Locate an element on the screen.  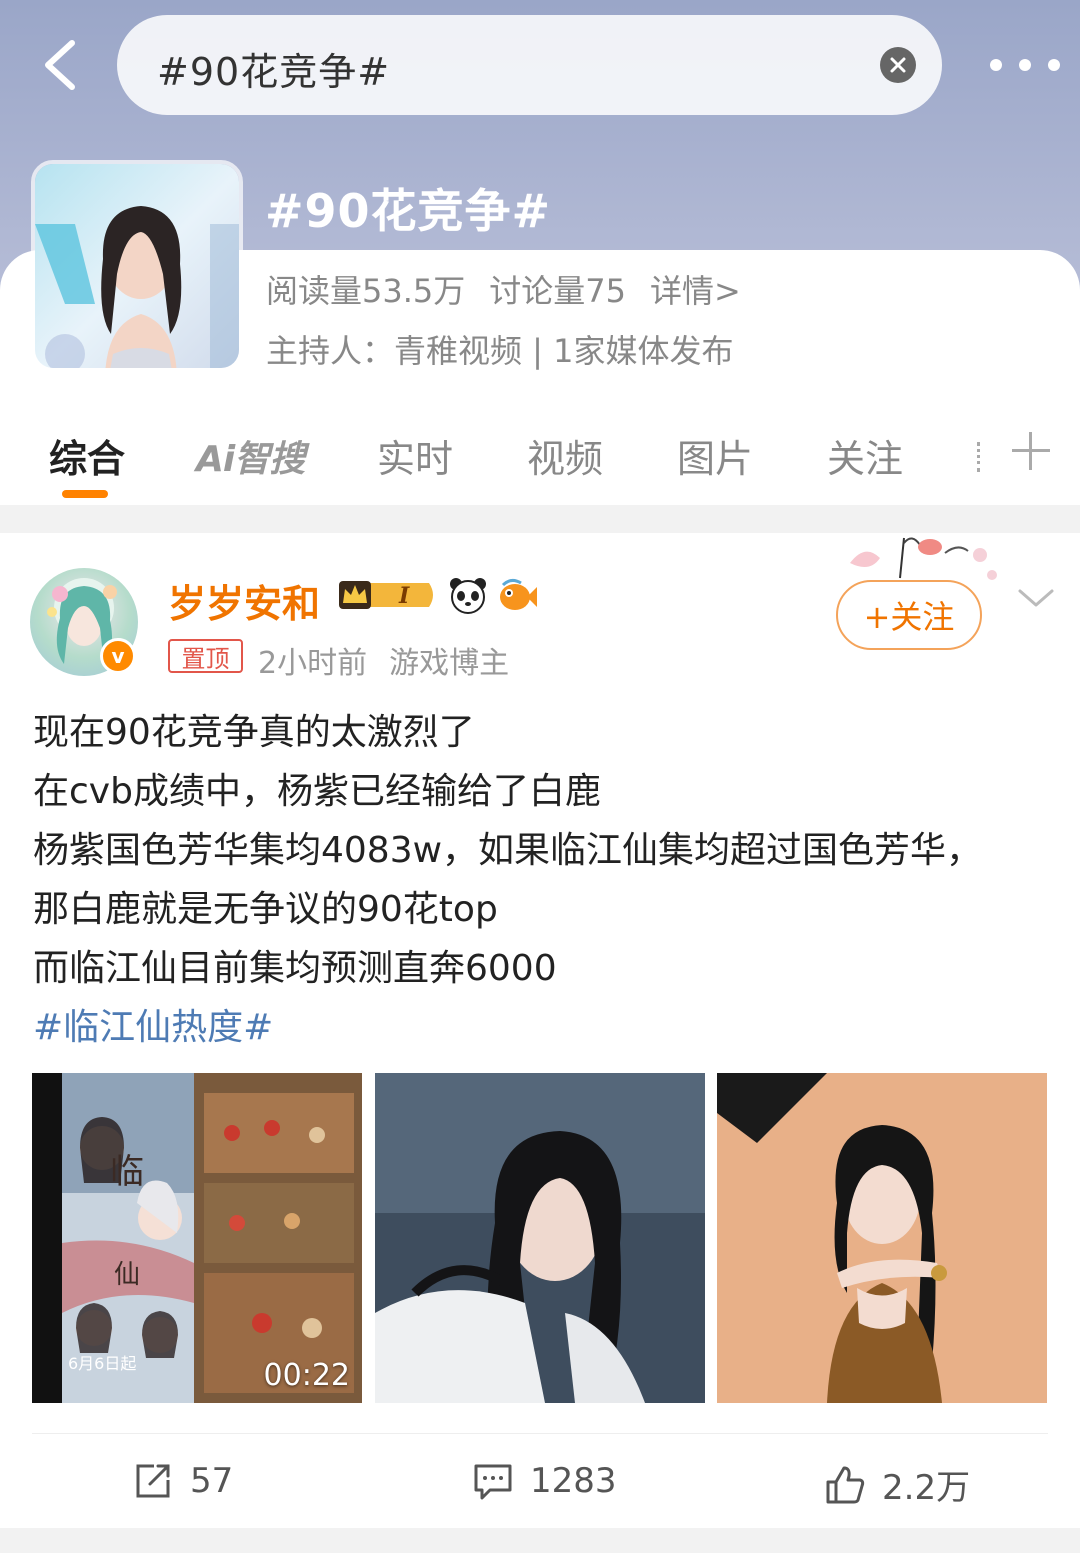
tab-ai-search: Ai智搜 is located at coordinates (250, 456).